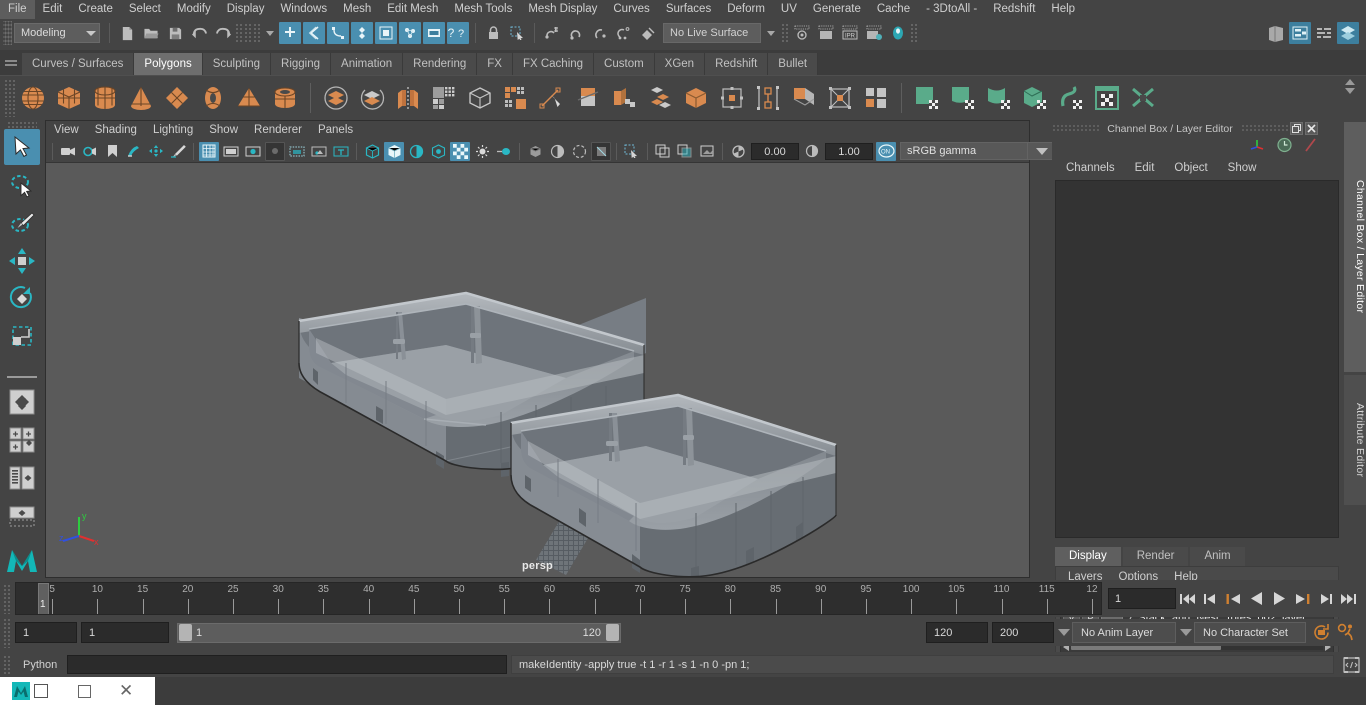  Describe the element at coordinates (141, 98) in the screenshot. I see `poly-cone-icon` at that location.